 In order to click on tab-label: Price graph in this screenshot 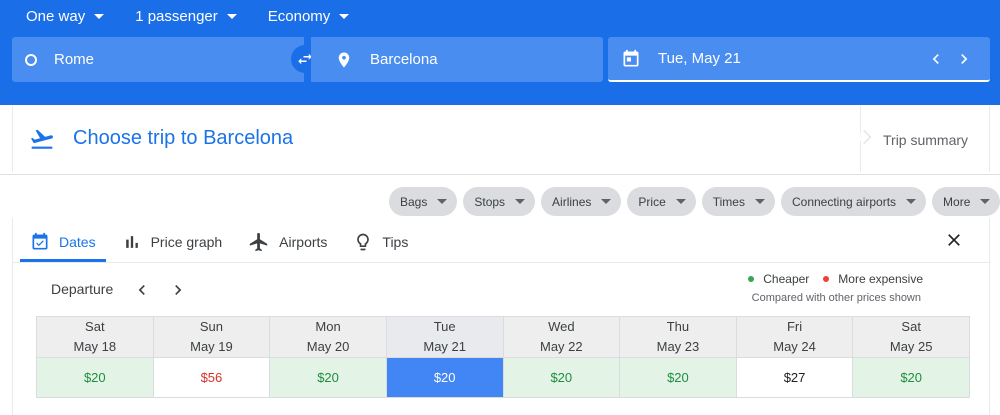, I will do `click(186, 242)`.